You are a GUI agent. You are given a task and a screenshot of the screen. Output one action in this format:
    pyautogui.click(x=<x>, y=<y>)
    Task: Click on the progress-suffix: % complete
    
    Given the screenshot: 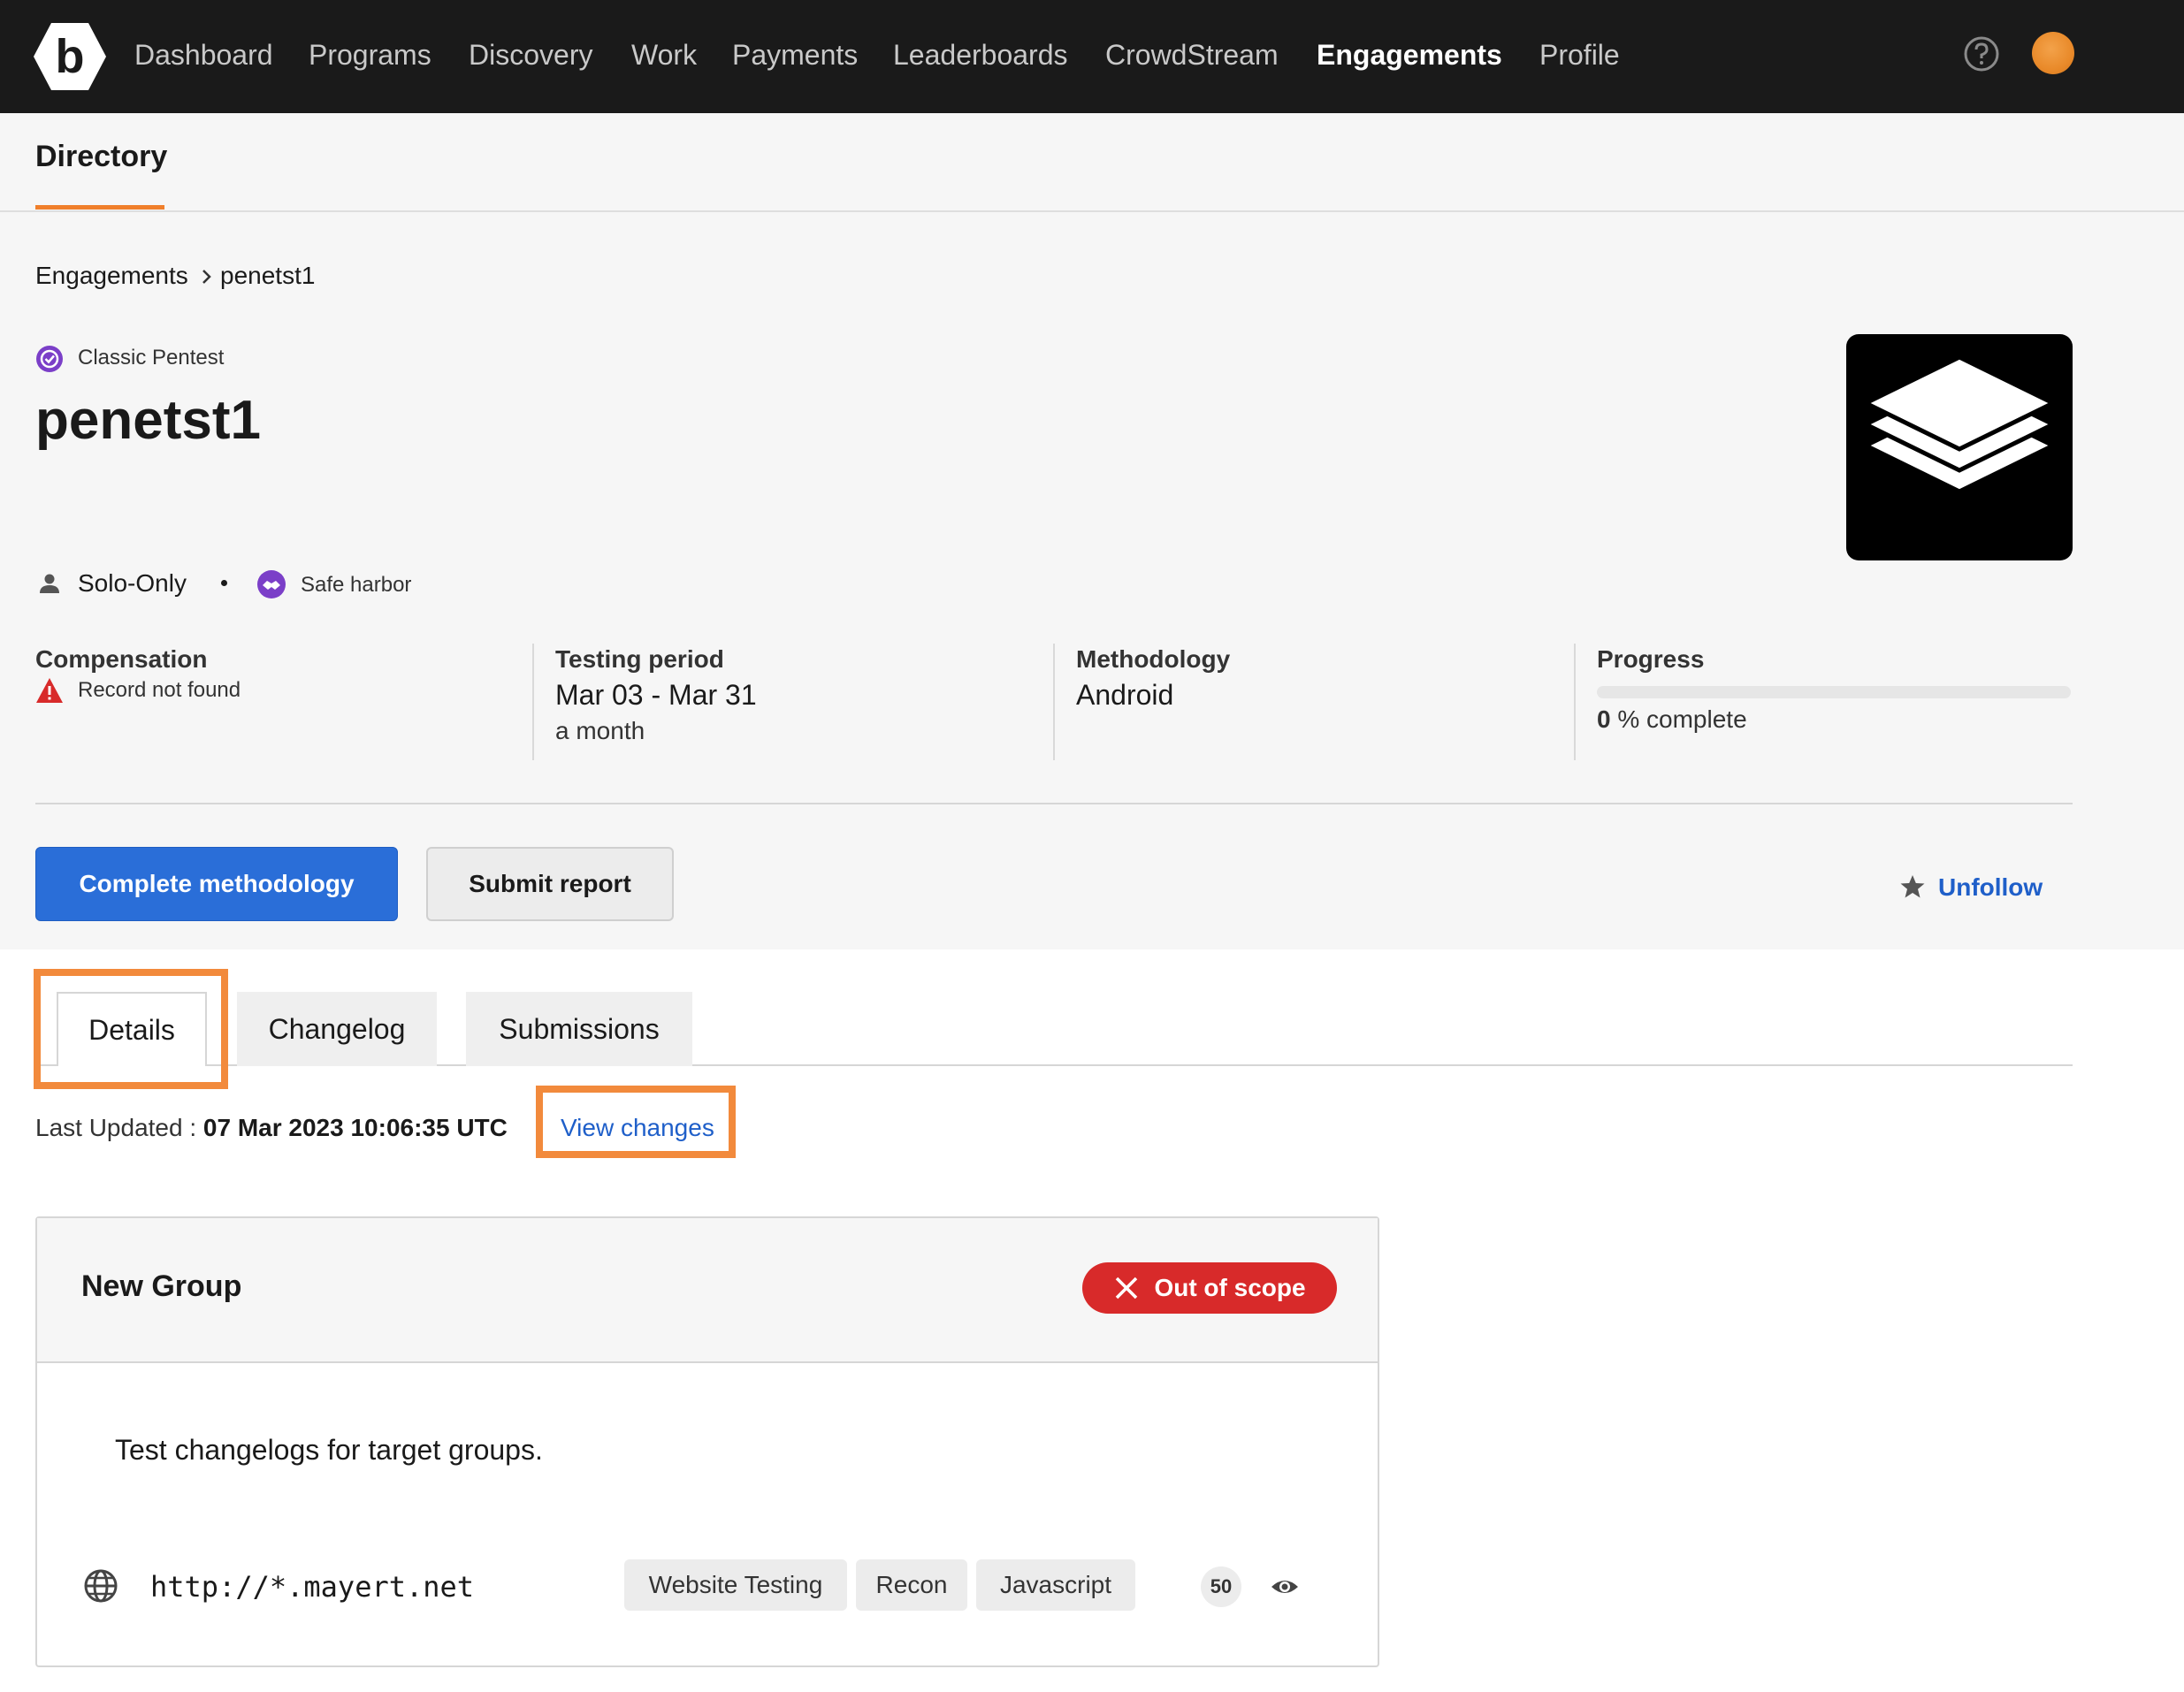 What is the action you would take?
    pyautogui.click(x=1682, y=719)
    